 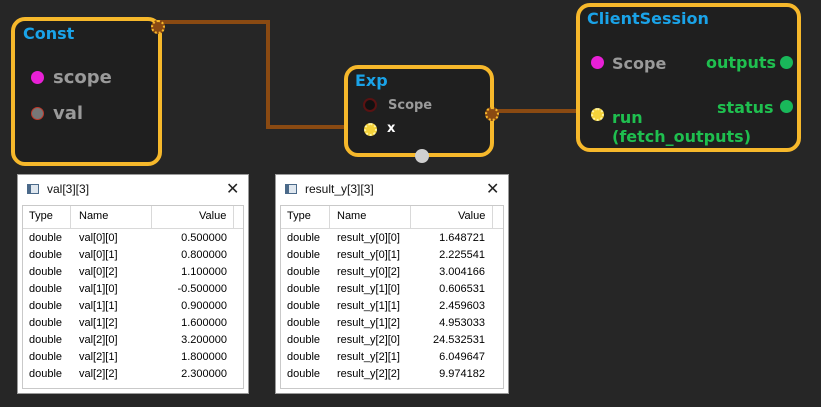 I want to click on table-row: double result_y[0][1] 2.225541, so click(x=392, y=256).